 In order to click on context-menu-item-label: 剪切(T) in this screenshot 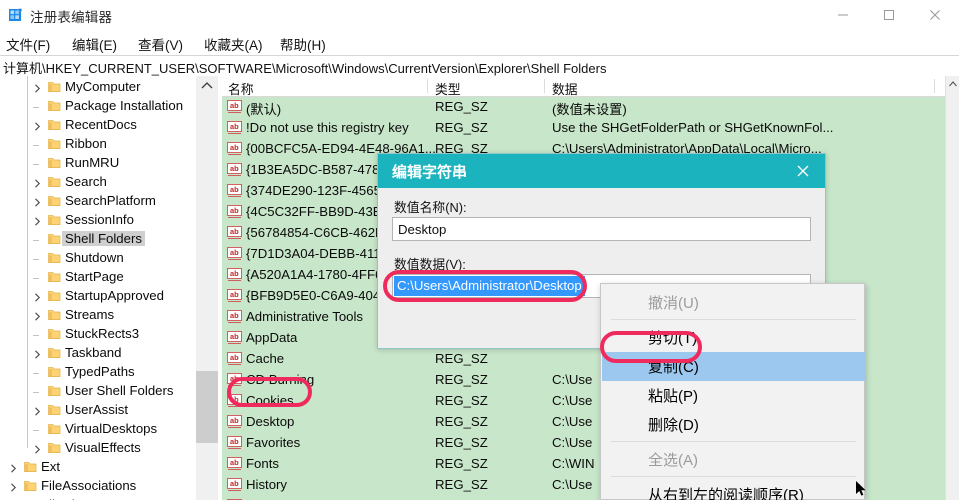, I will do `click(673, 338)`.